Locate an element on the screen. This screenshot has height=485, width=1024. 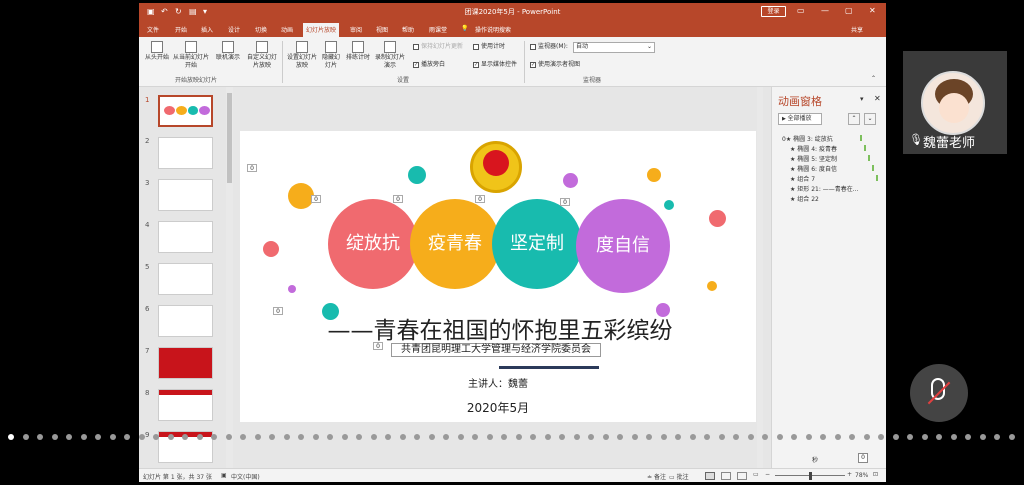
custom-show-button: 自定义幻灯片放映 is located at coordinates (262, 55).